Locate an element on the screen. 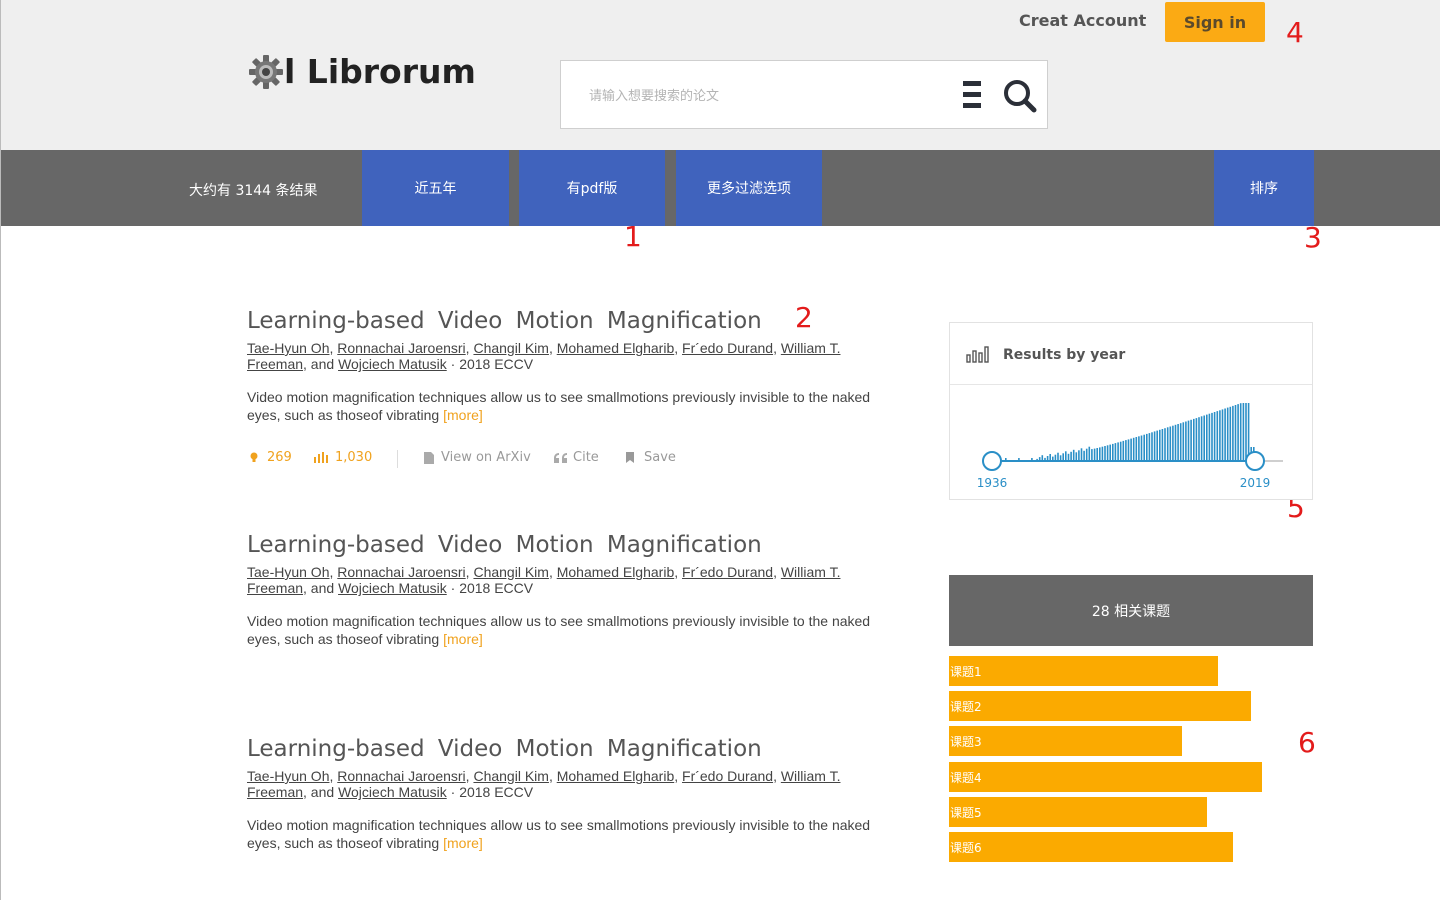 The width and height of the screenshot is (1440, 900). results-by-year-header: Results by year is located at coordinates (1131, 354).